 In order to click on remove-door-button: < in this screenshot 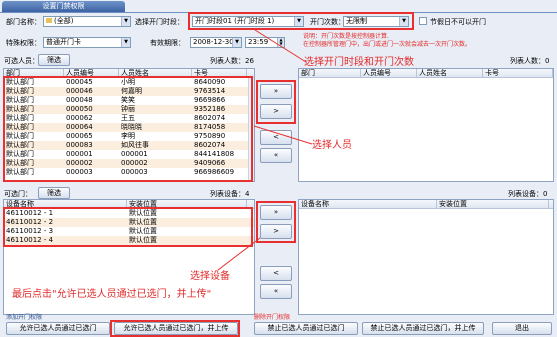, I will do `click(276, 273)`.